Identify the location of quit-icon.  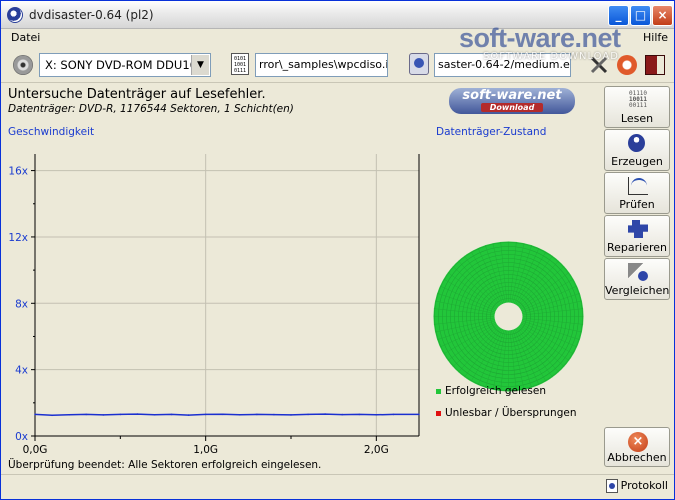
(655, 65).